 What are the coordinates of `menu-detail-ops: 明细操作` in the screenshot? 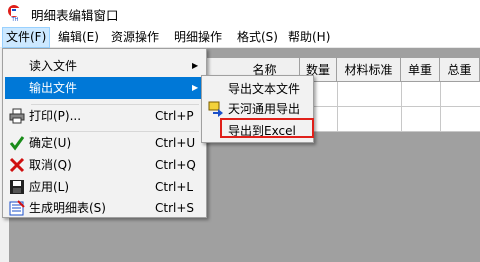 It's located at (198, 37).